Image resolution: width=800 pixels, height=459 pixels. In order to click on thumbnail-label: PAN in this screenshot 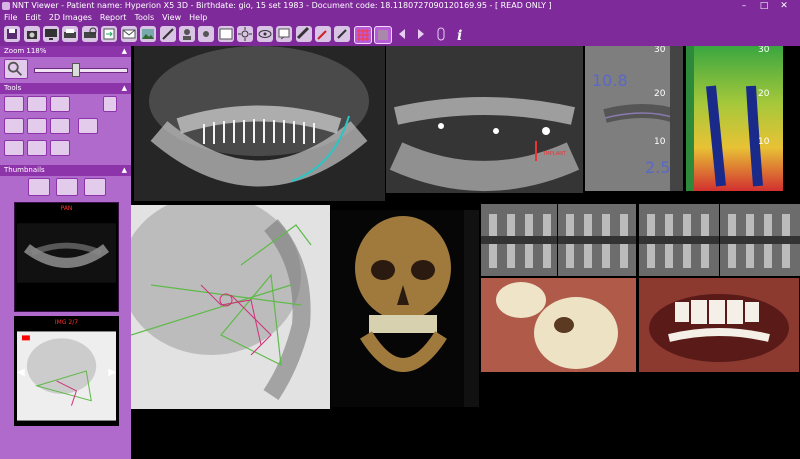, I will do `click(66, 208)`.